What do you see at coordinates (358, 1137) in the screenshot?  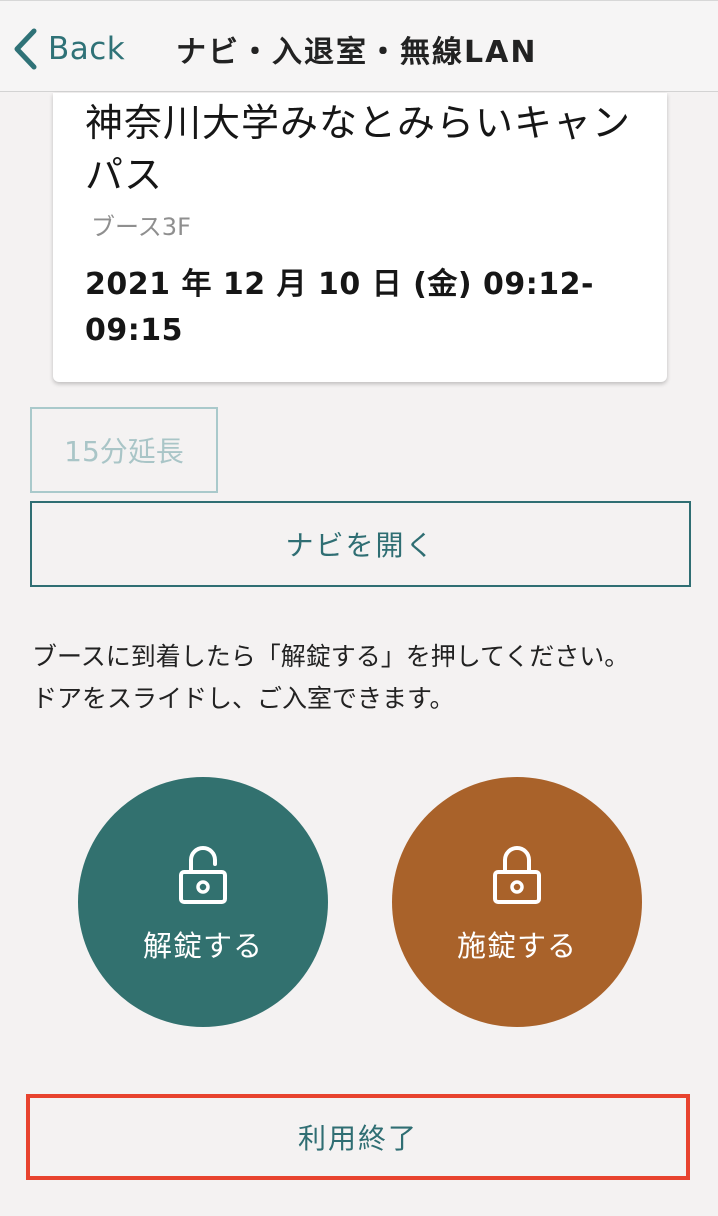 I see `end-use-button: 利用終了` at bounding box center [358, 1137].